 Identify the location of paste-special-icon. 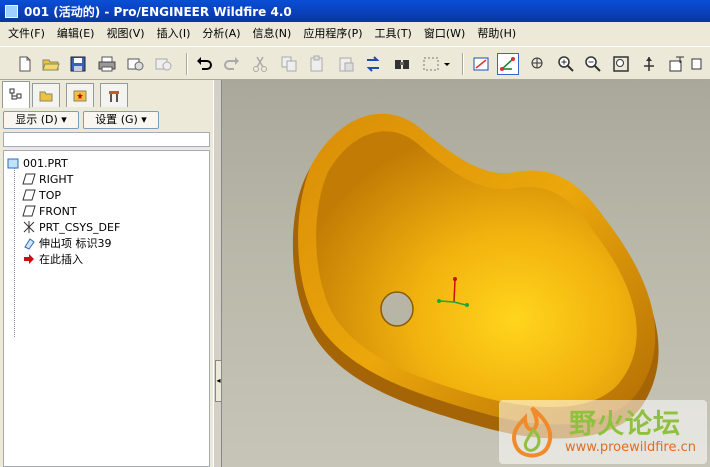
(346, 64).